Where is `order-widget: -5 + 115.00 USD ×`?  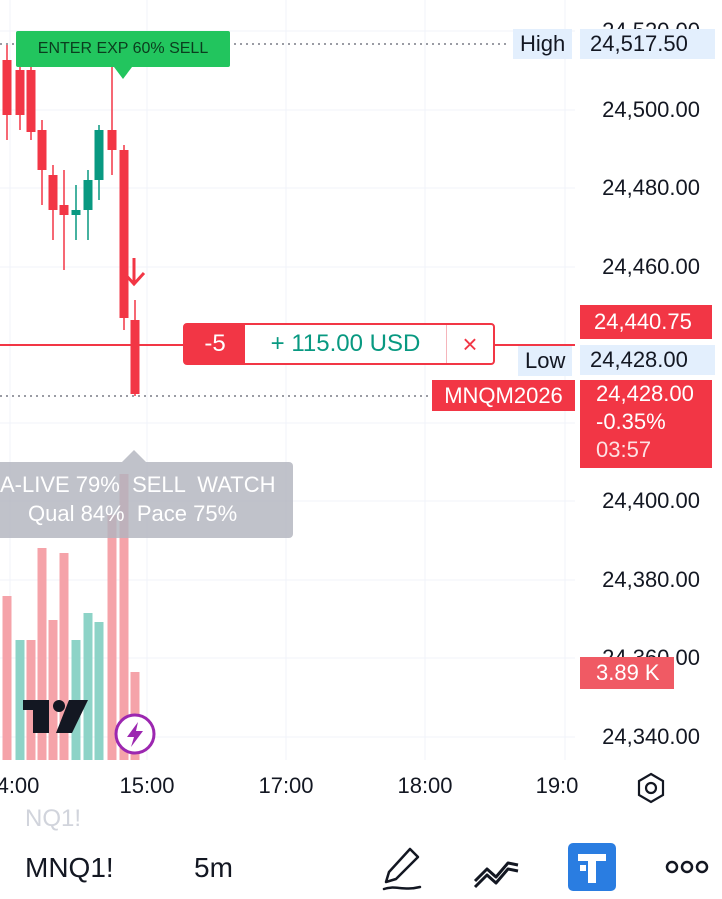 order-widget: -5 + 115.00 USD × is located at coordinates (339, 344).